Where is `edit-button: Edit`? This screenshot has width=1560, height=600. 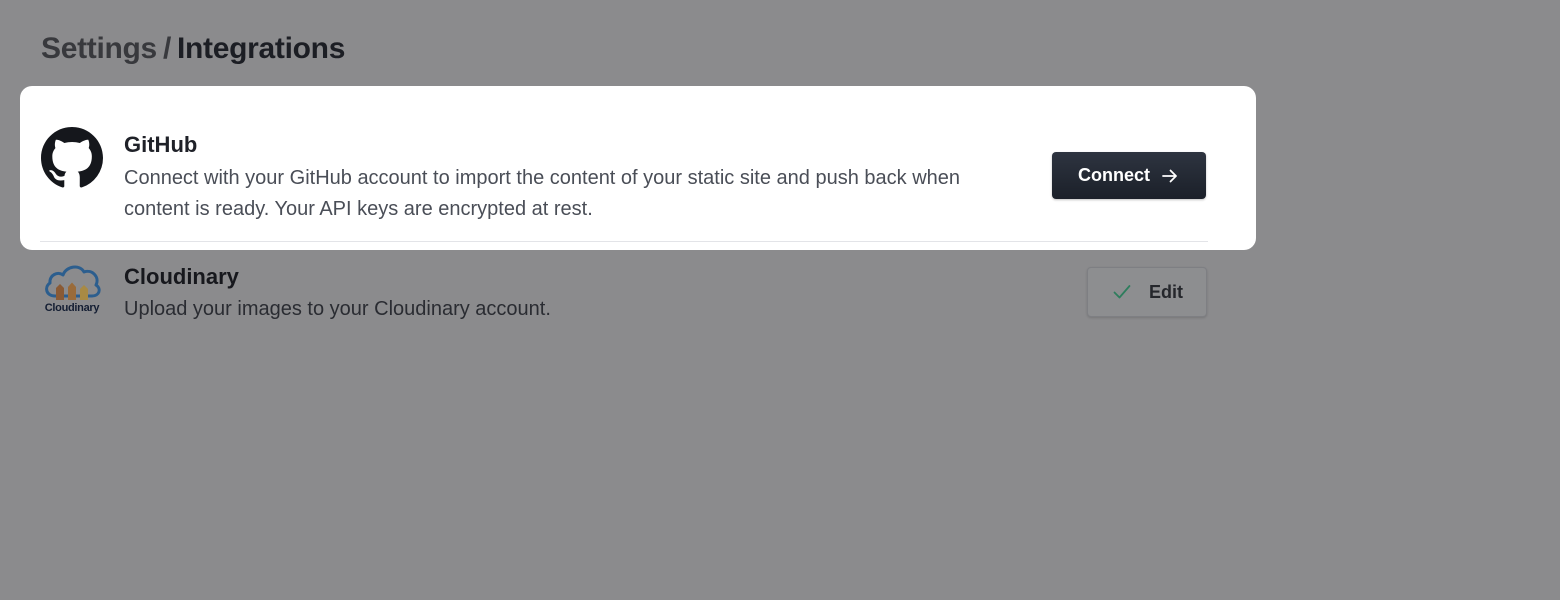 edit-button: Edit is located at coordinates (1147, 292).